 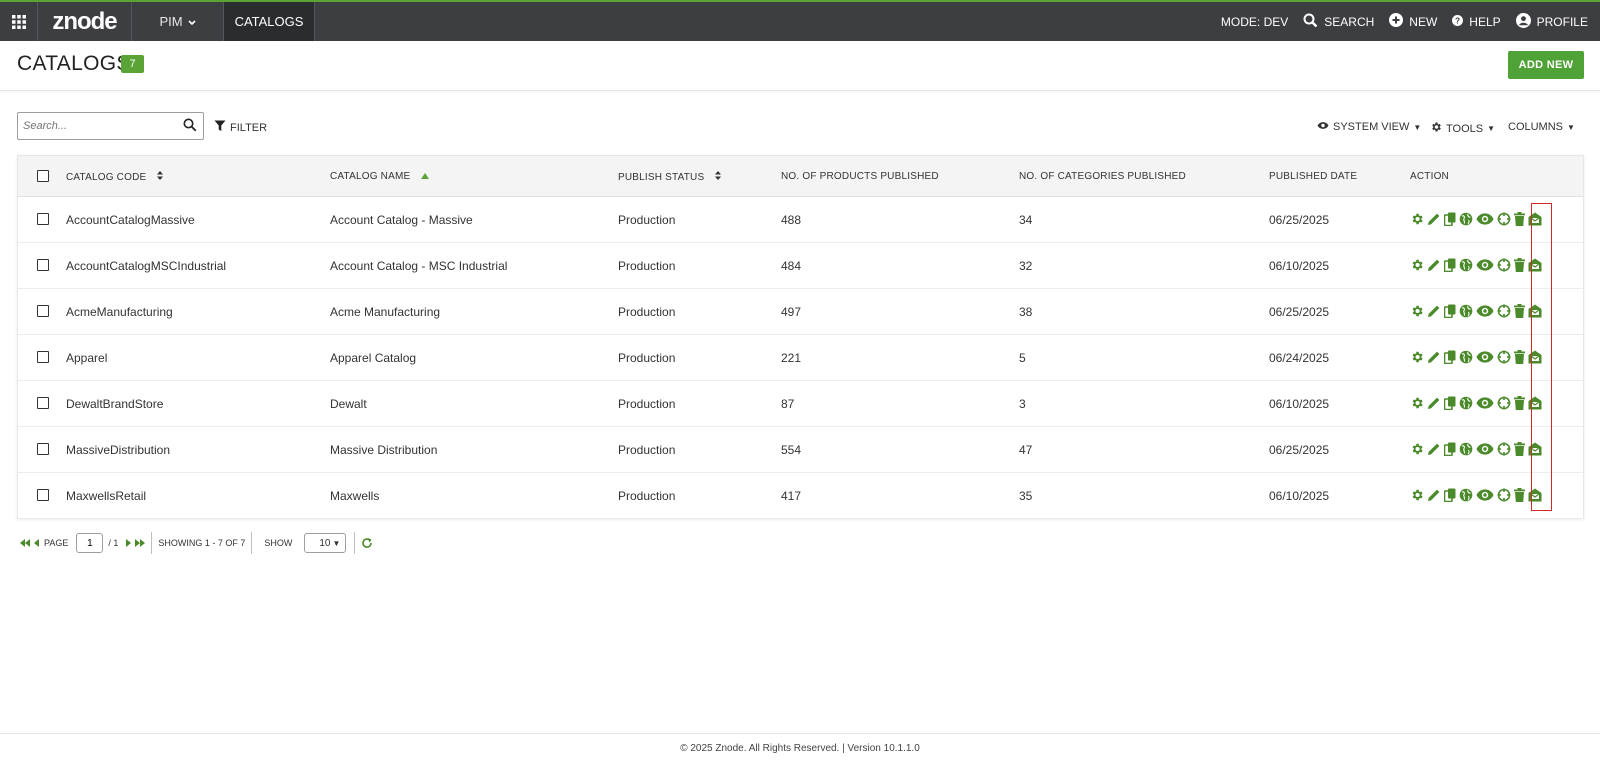 I want to click on caret-down-icon: ▼, so click(x=1417, y=127).